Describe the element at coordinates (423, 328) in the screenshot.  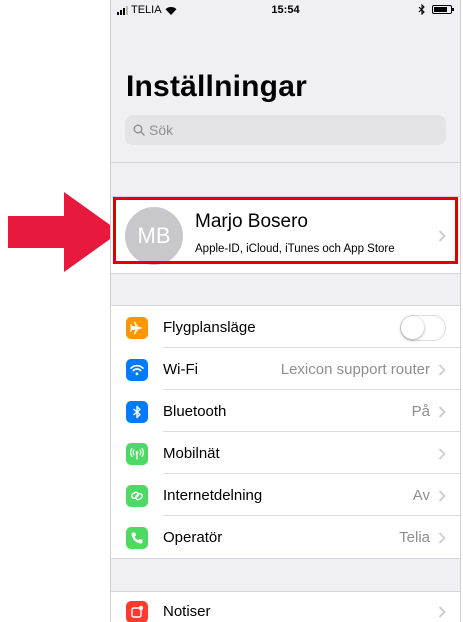
I see `airplane-mode-toggle` at that location.